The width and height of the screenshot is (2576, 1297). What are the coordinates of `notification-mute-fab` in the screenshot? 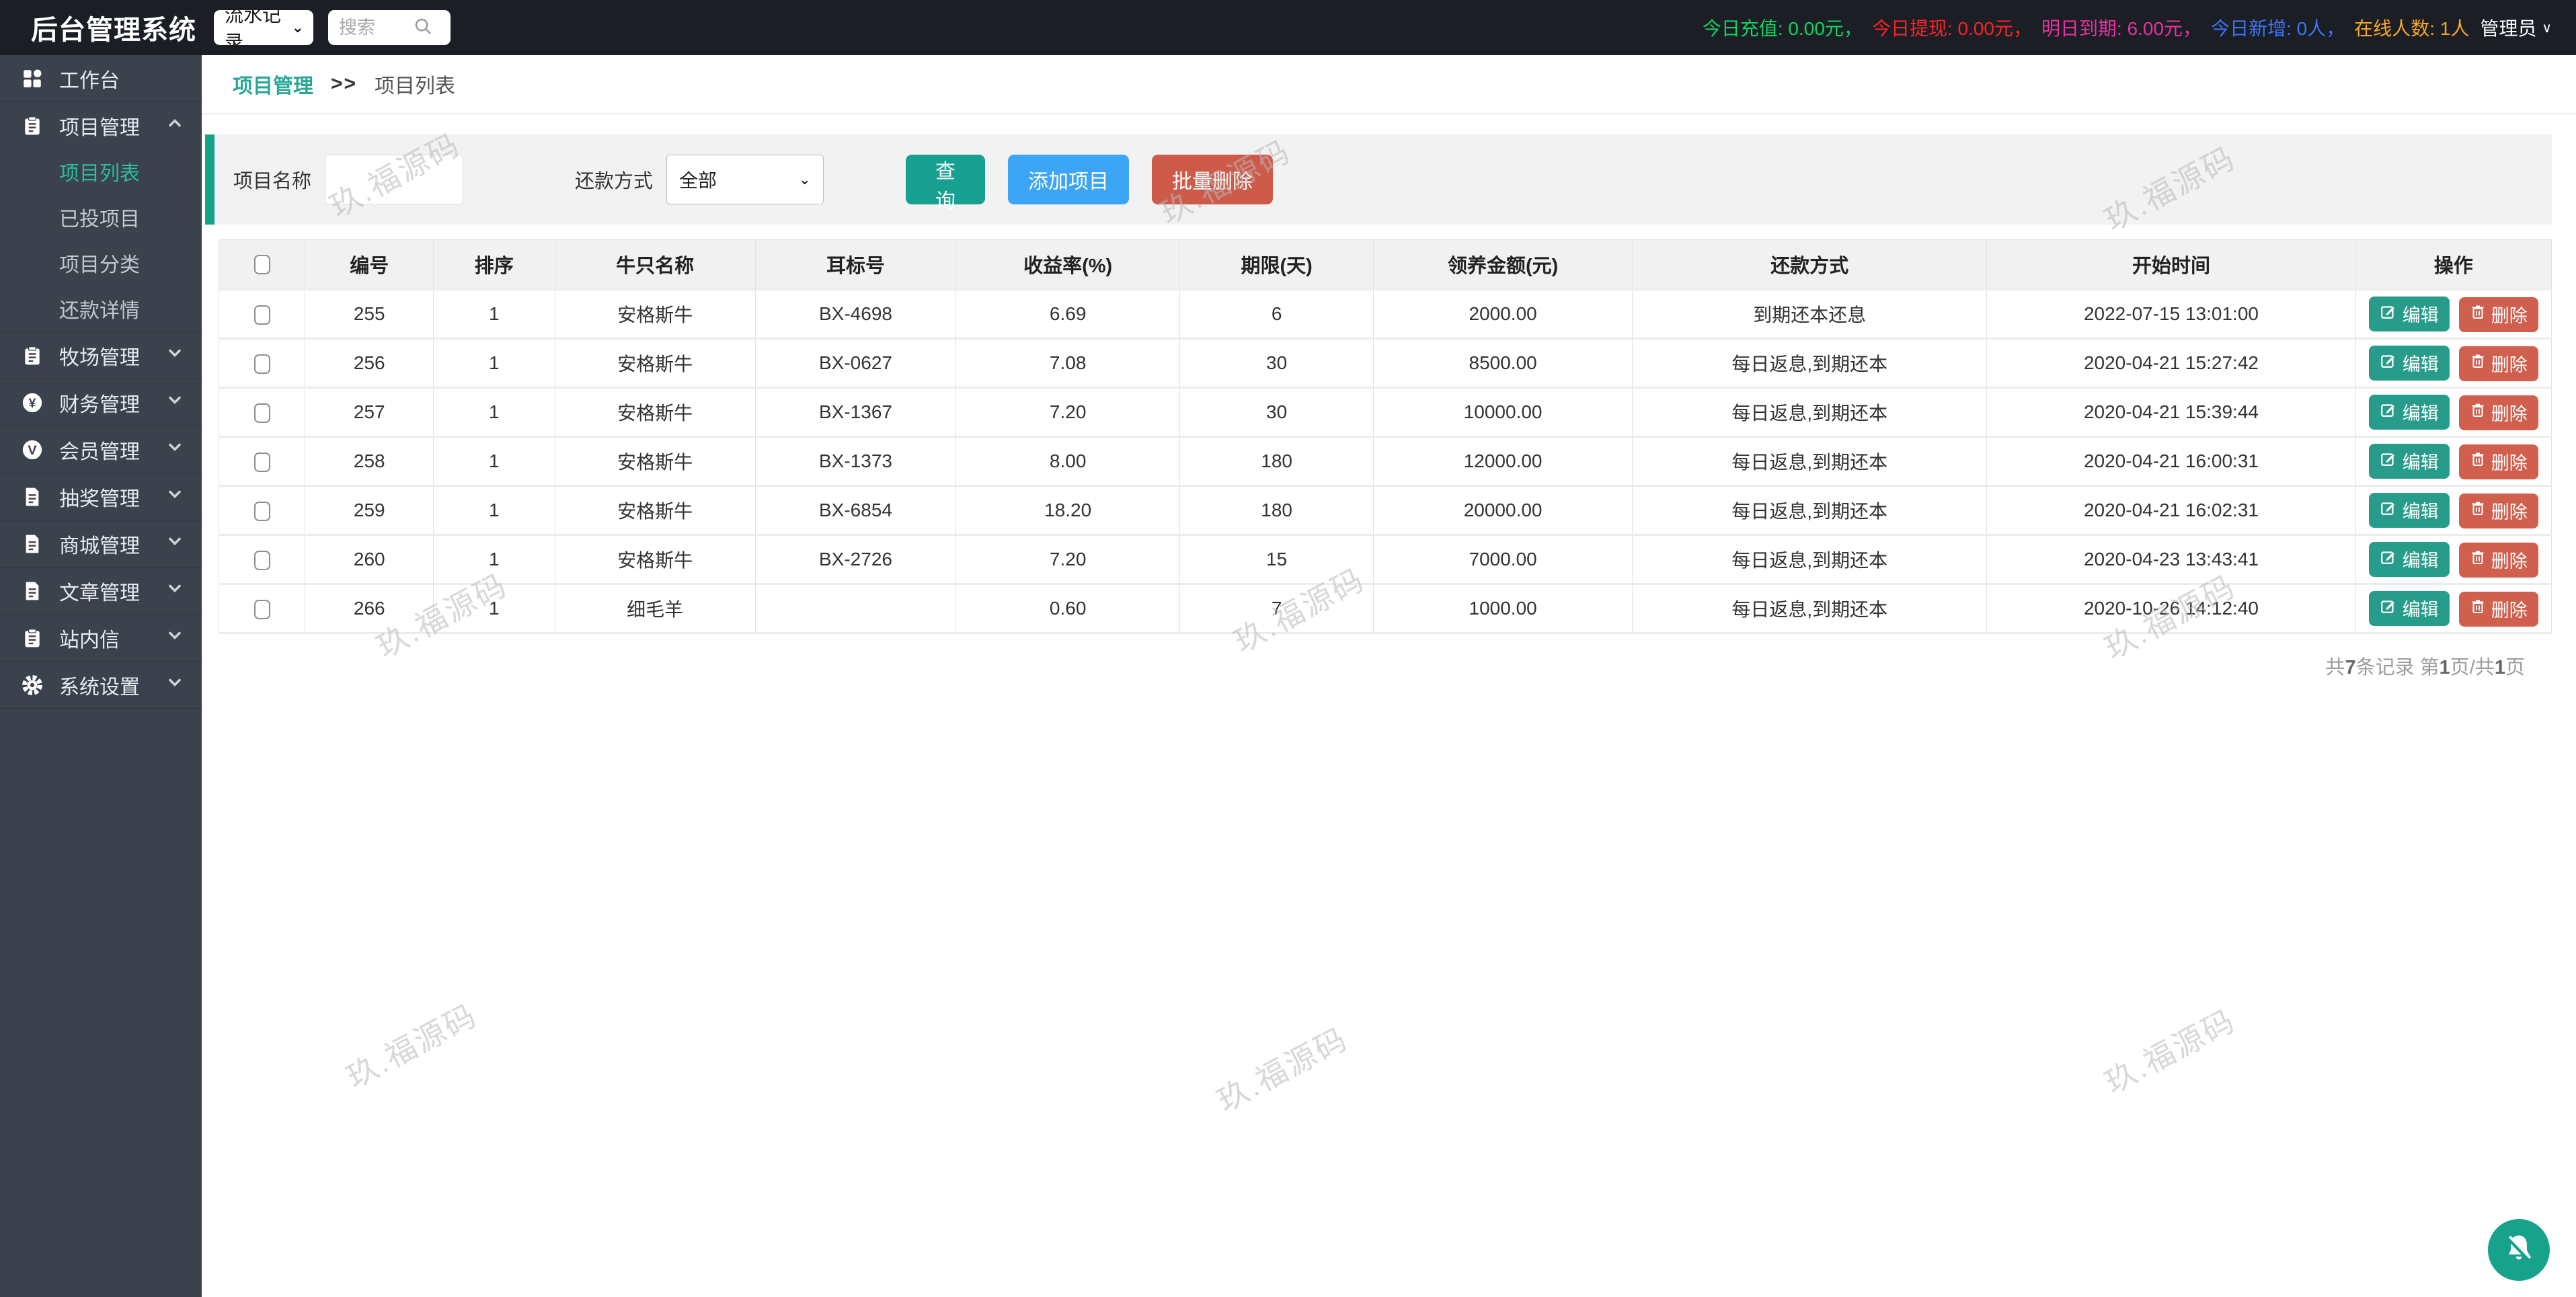 It's located at (2519, 1250).